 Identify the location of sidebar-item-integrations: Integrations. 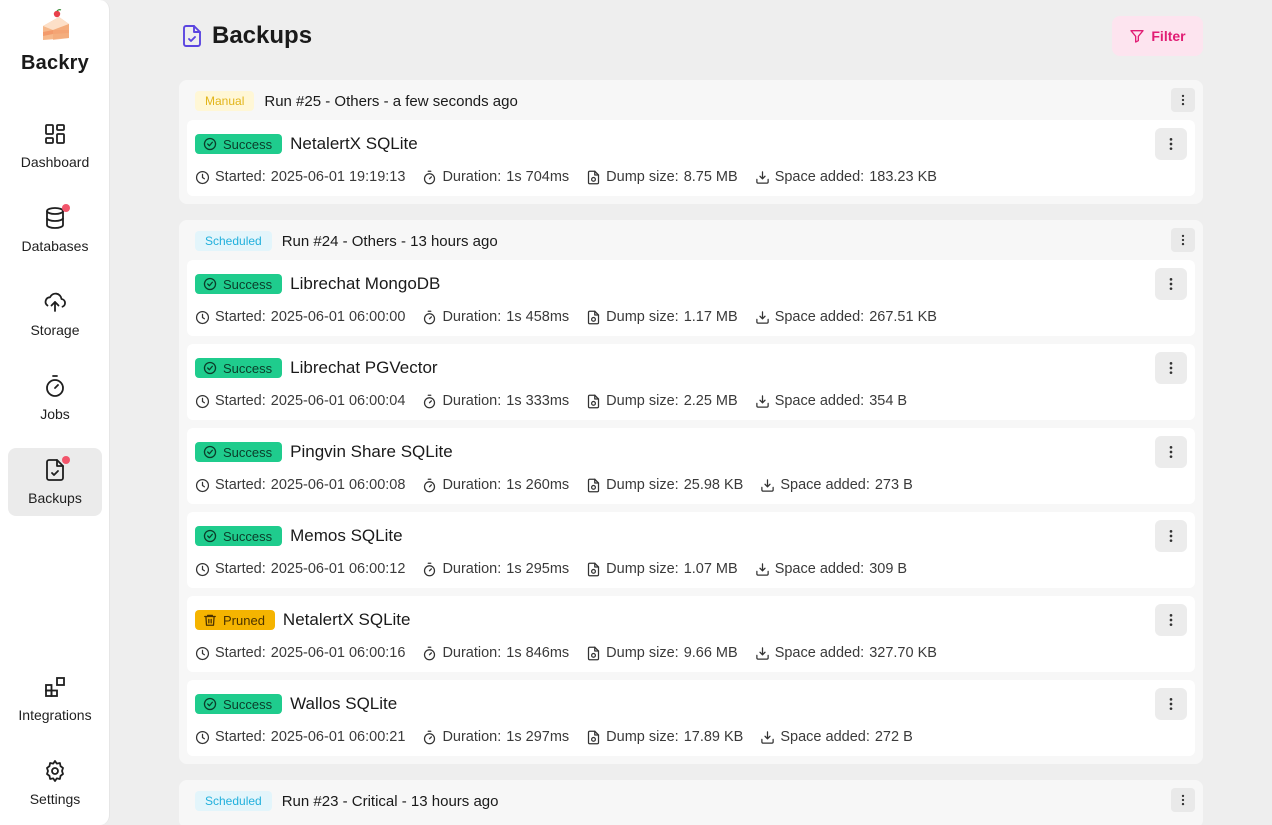
(55, 699).